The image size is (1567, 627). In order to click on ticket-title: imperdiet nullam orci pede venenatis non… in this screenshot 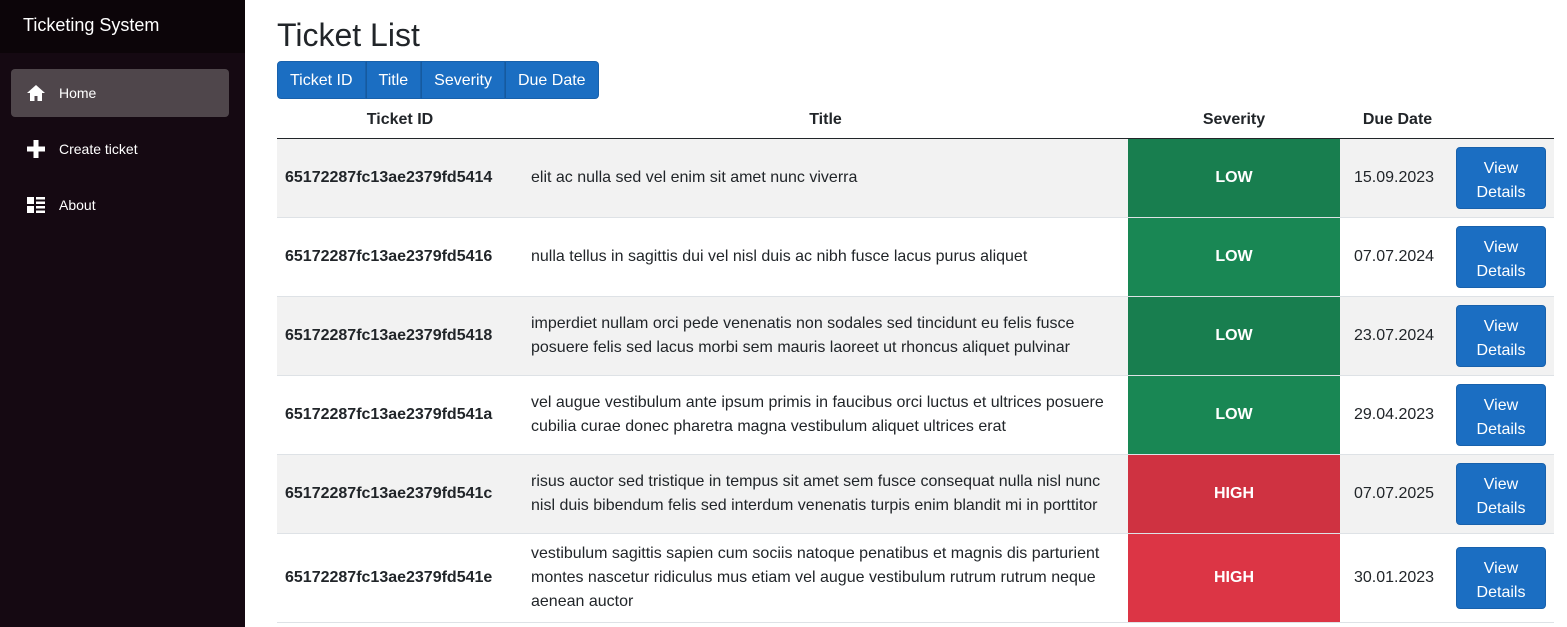, I will do `click(803, 335)`.